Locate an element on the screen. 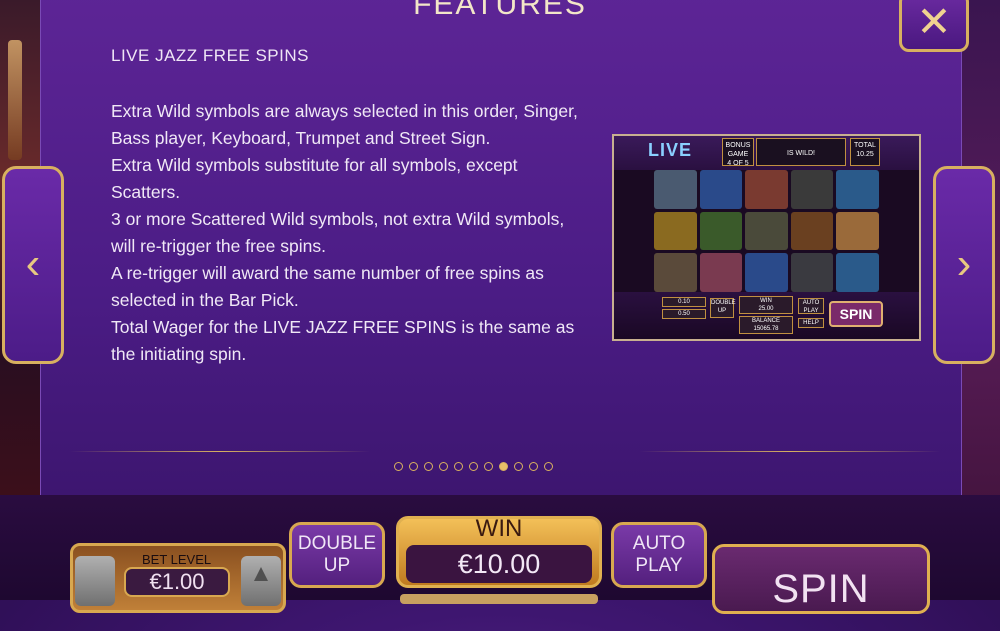 The width and height of the screenshot is (1000, 631). previous-page-button: ‹ is located at coordinates (33, 265).